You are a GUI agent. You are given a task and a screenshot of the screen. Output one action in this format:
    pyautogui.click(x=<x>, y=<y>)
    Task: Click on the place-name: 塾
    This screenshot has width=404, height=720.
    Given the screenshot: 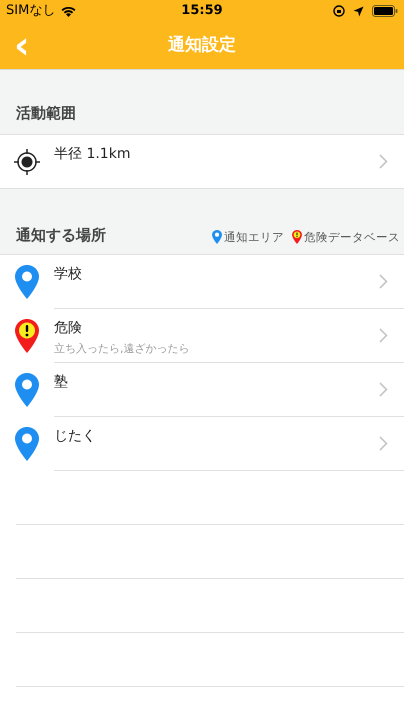 What is the action you would take?
    pyautogui.click(x=61, y=382)
    